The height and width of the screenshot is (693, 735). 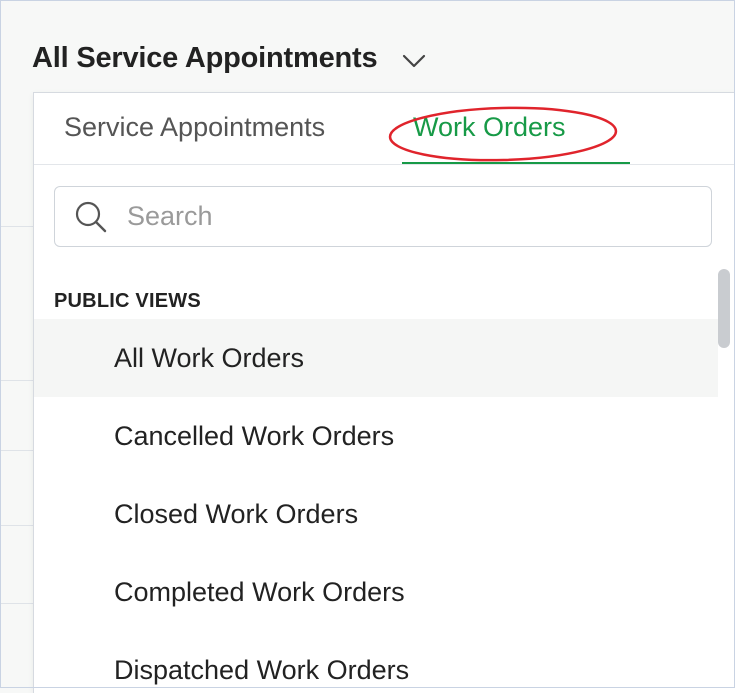 What do you see at coordinates (384, 129) in the screenshot?
I see `view-tabs: Service Appointments Work Orders` at bounding box center [384, 129].